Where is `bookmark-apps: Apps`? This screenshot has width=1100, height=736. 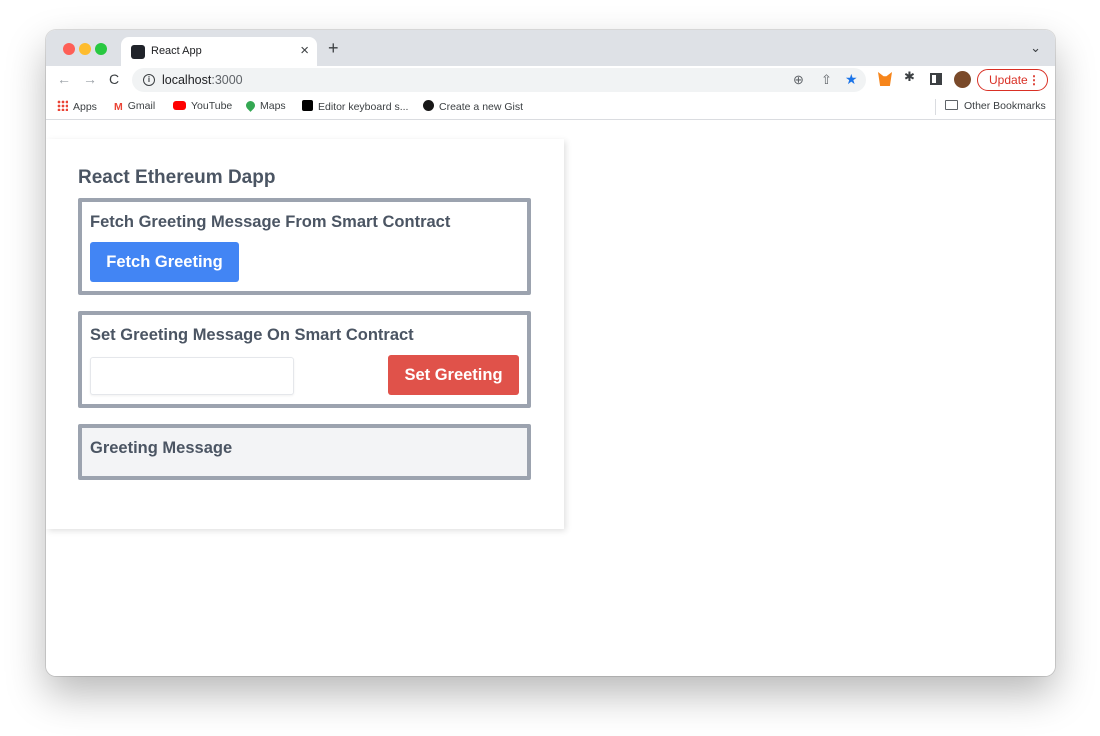
bookmark-apps: Apps is located at coordinates (77, 106).